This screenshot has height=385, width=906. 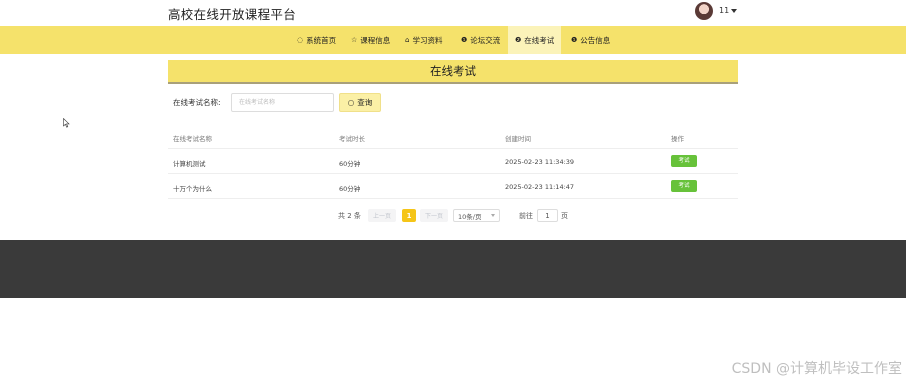 I want to click on column-header-created: 创建时间, so click(x=518, y=139).